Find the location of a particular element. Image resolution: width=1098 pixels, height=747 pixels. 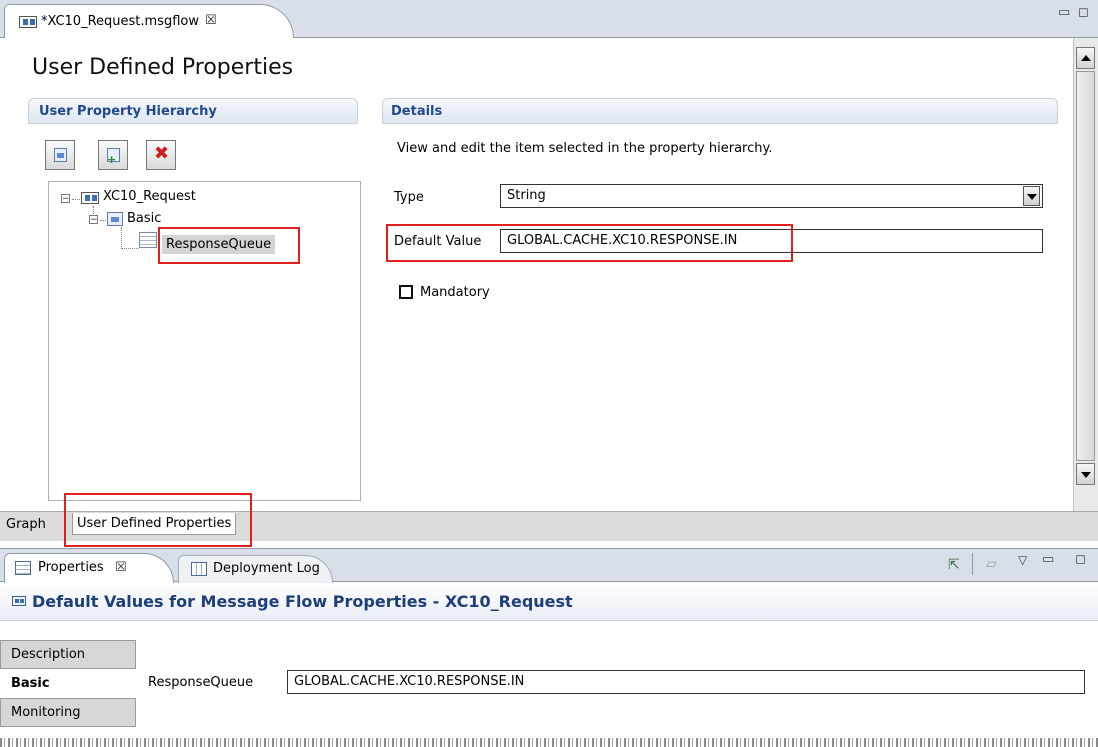

responsequeue-value: GLOBAL.CACHE.XC10.RESPONSE.IN is located at coordinates (409, 681).